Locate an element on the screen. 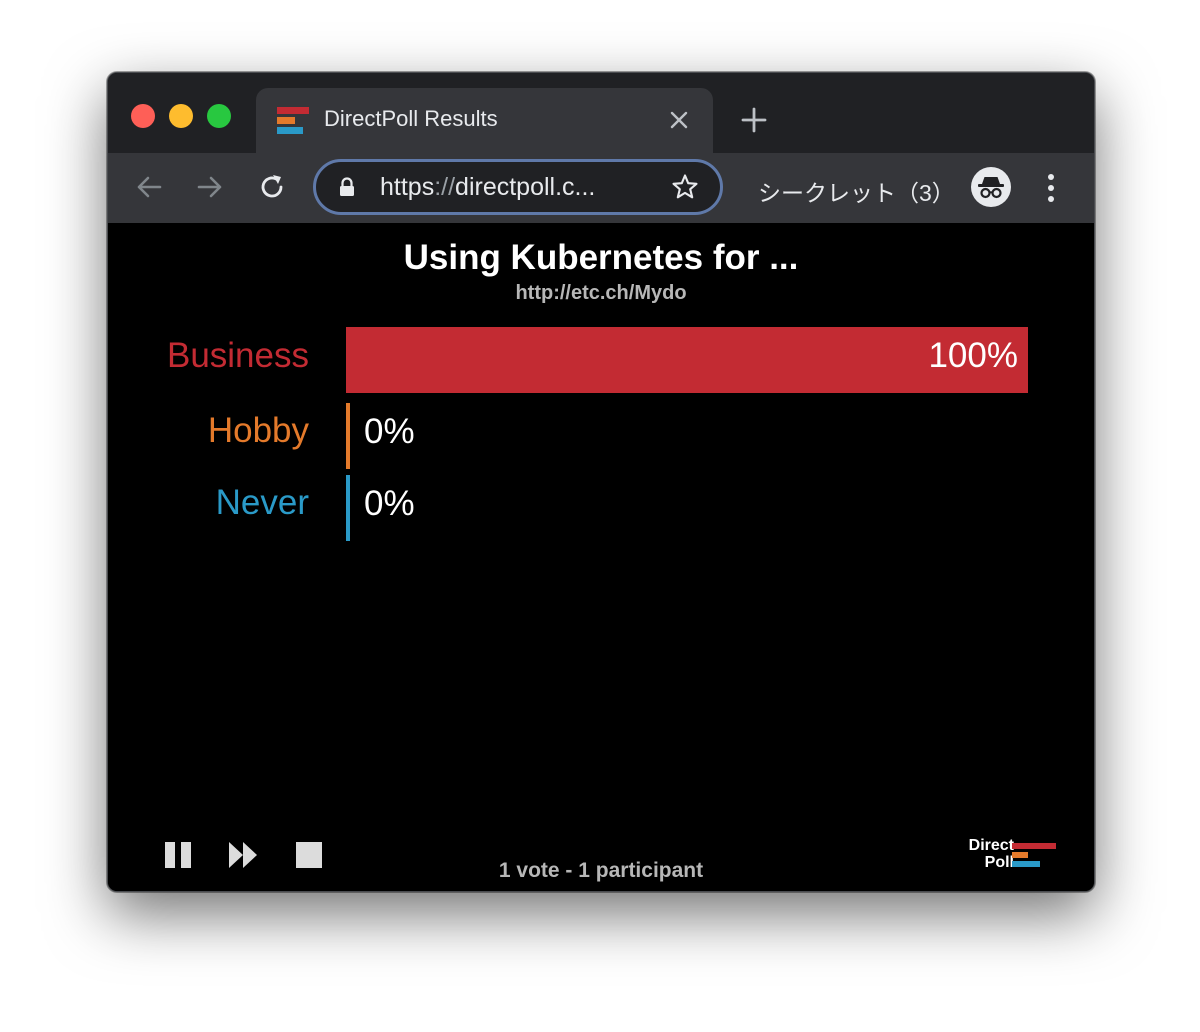 This screenshot has width=1200, height=1032. answer-bar-never is located at coordinates (348, 508).